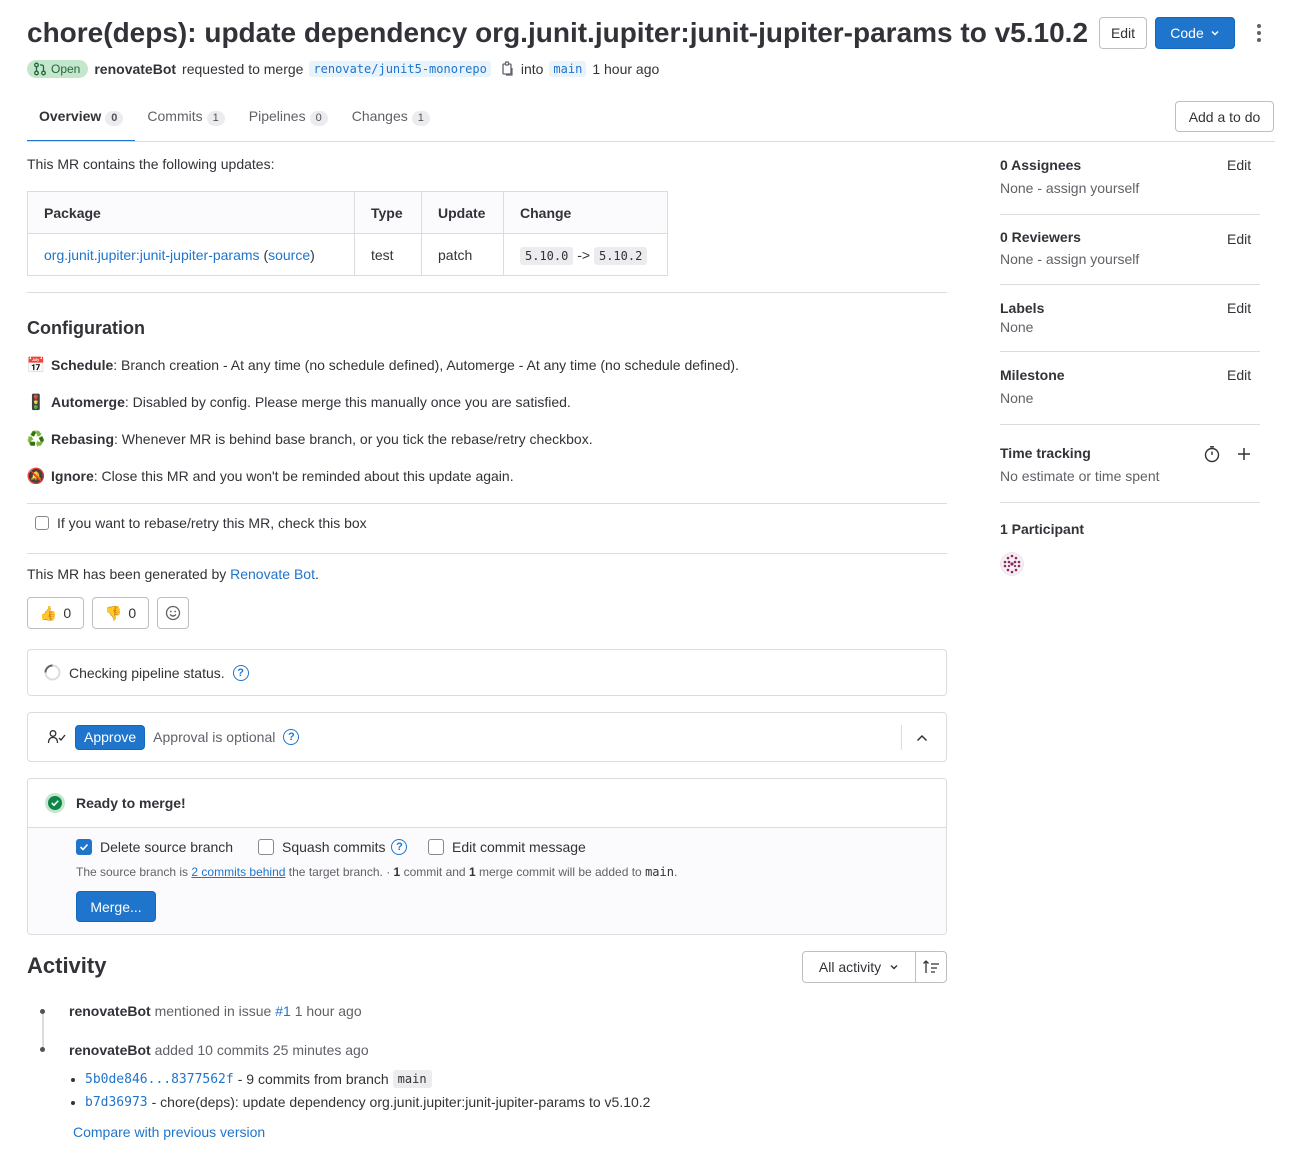 This screenshot has height=1166, width=1306. Describe the element at coordinates (159, 1079) in the screenshot. I see `commit-sha-link: 5b0de846...8377562f` at that location.